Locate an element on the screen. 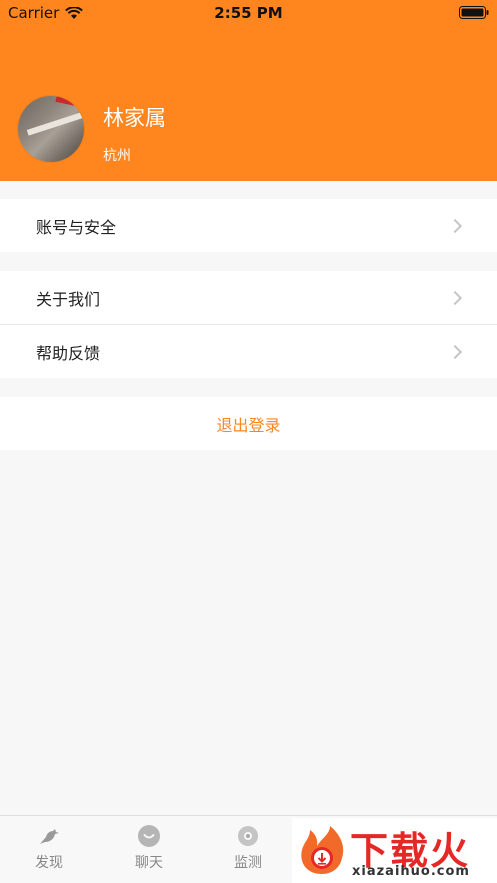  watermark: 下载火 xiazaihuo.com is located at coordinates (394, 850).